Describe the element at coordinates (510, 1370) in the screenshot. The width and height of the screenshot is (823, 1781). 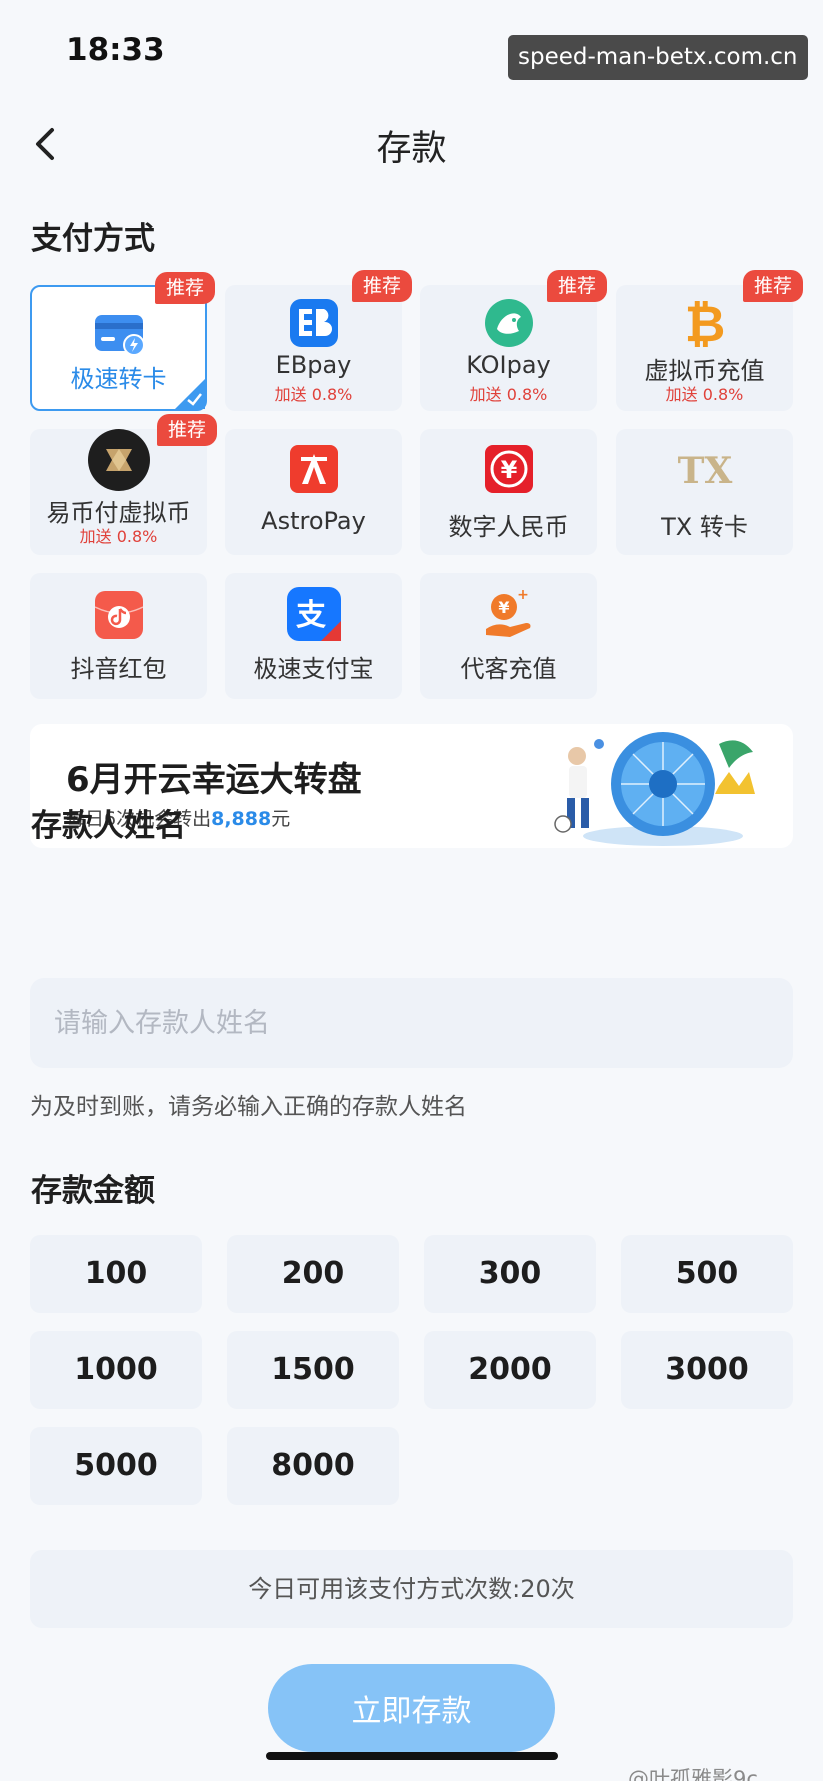
I see `amount-option-2000: 2000` at that location.